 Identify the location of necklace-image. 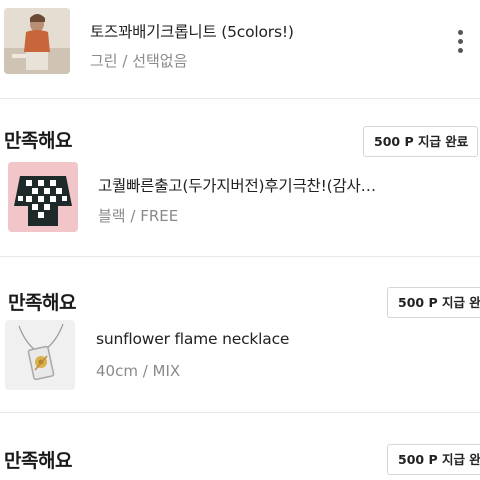
(40, 355).